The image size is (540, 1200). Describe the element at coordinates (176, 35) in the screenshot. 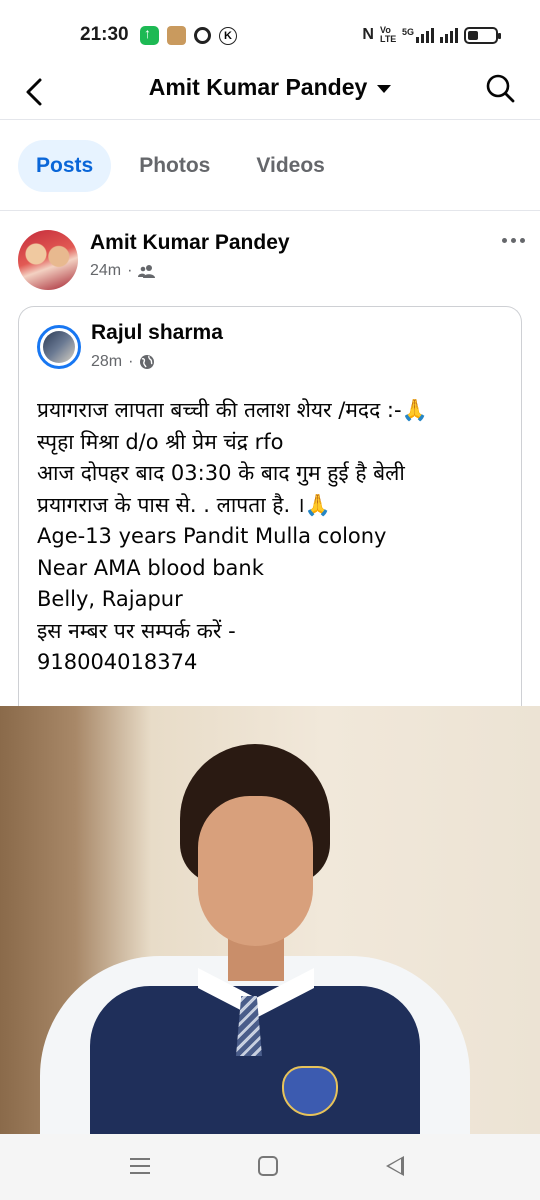

I see `package-icon` at that location.